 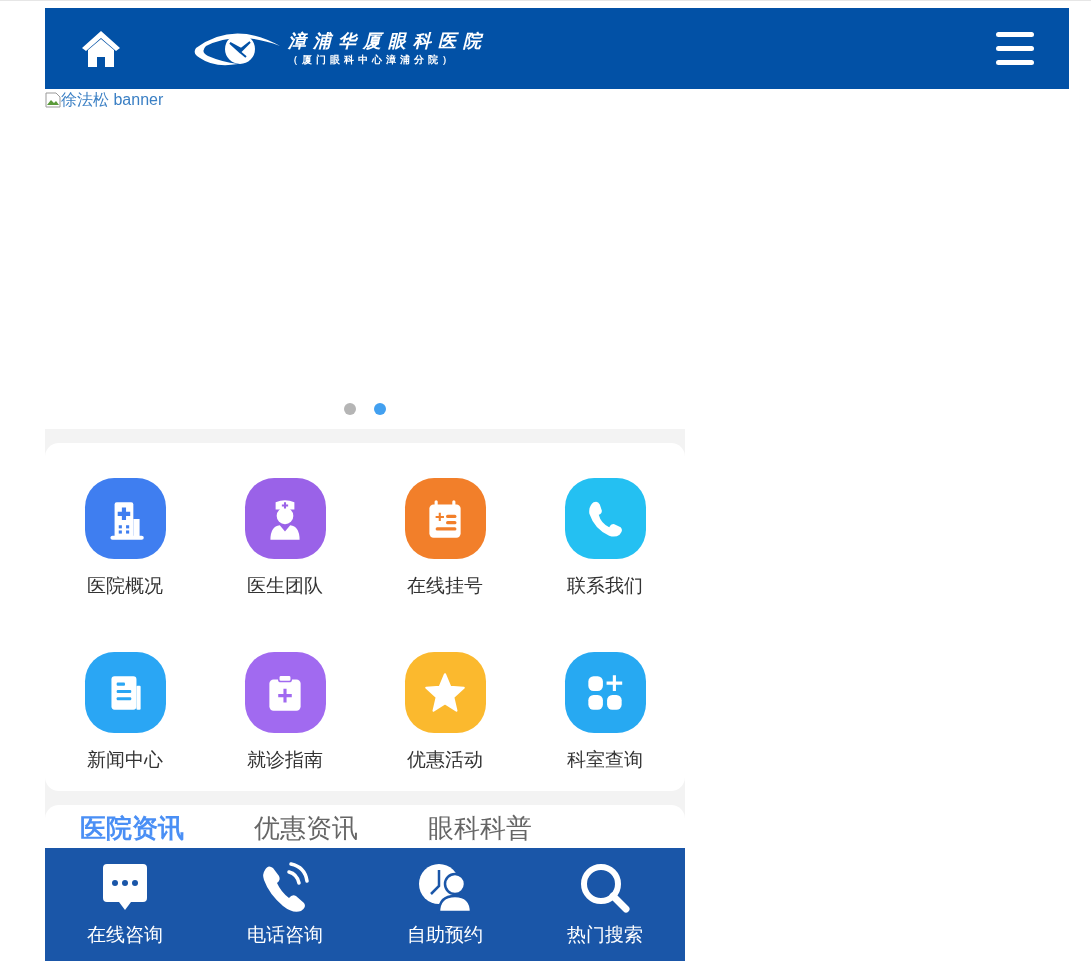 I want to click on broken-image-icon, so click(x=53, y=100).